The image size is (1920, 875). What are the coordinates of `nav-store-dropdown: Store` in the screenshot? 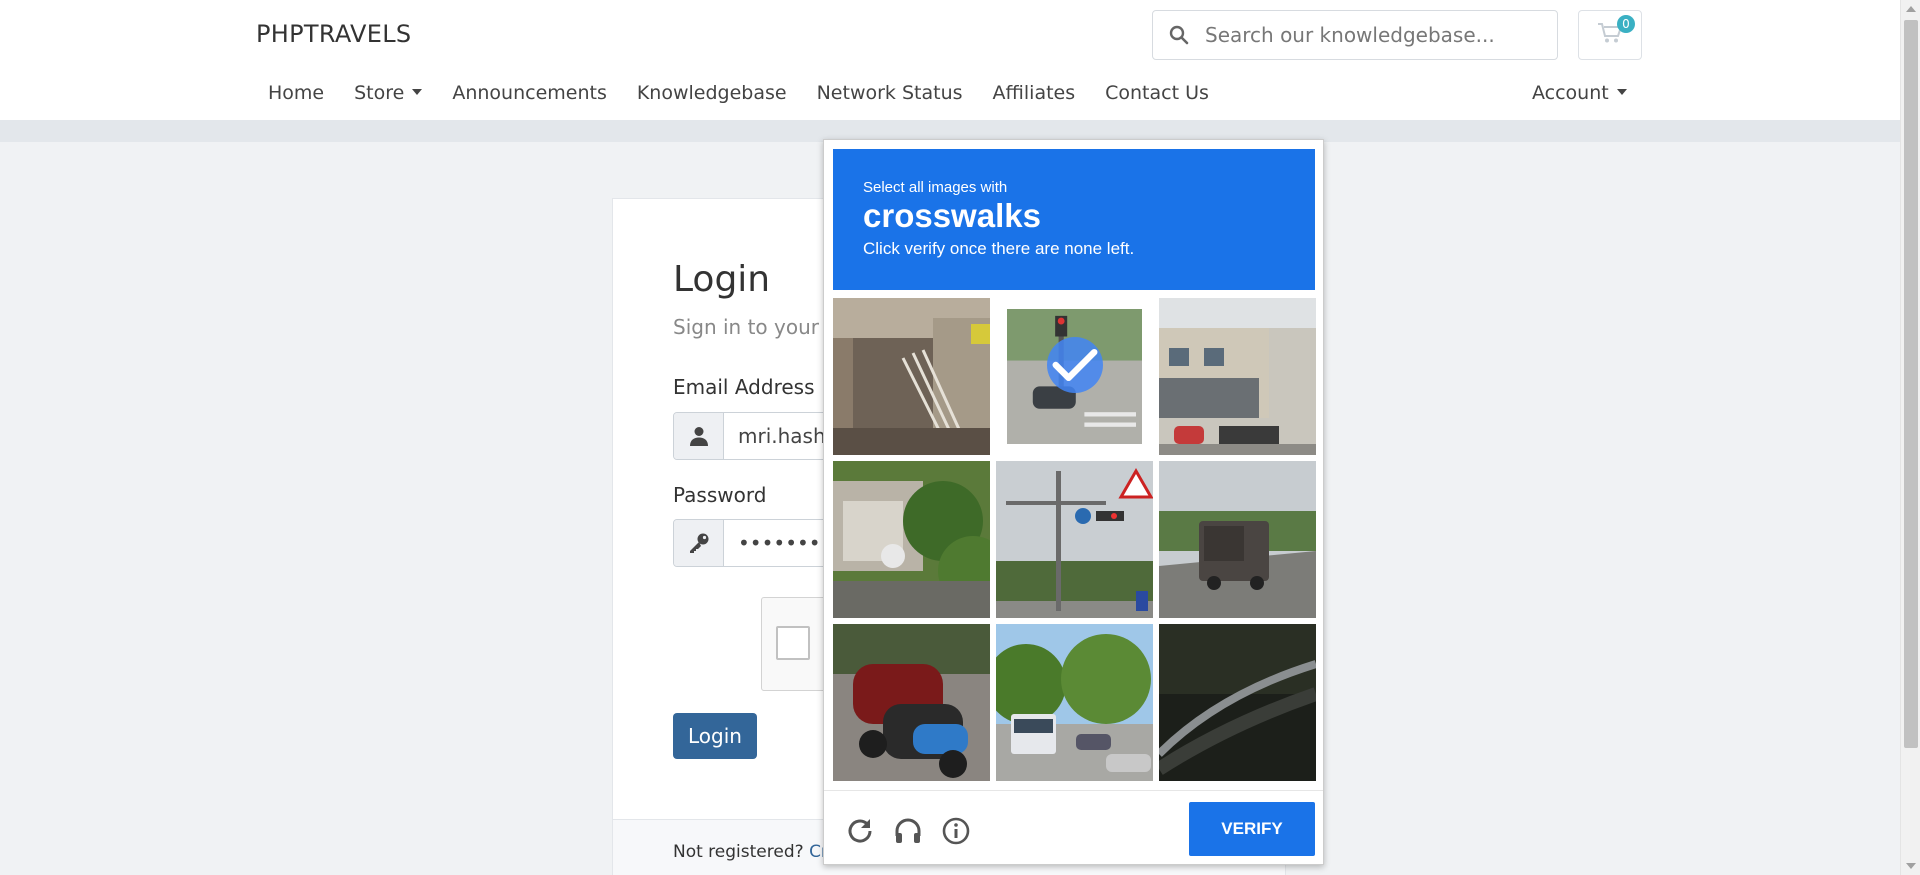 It's located at (388, 93).